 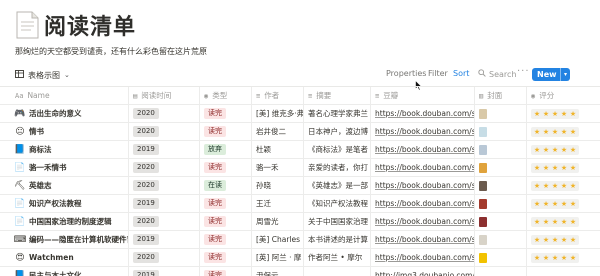 What do you see at coordinates (277, 257) in the screenshot?
I see `author-cell: [英] 阿兰 · 摩` at bounding box center [277, 257].